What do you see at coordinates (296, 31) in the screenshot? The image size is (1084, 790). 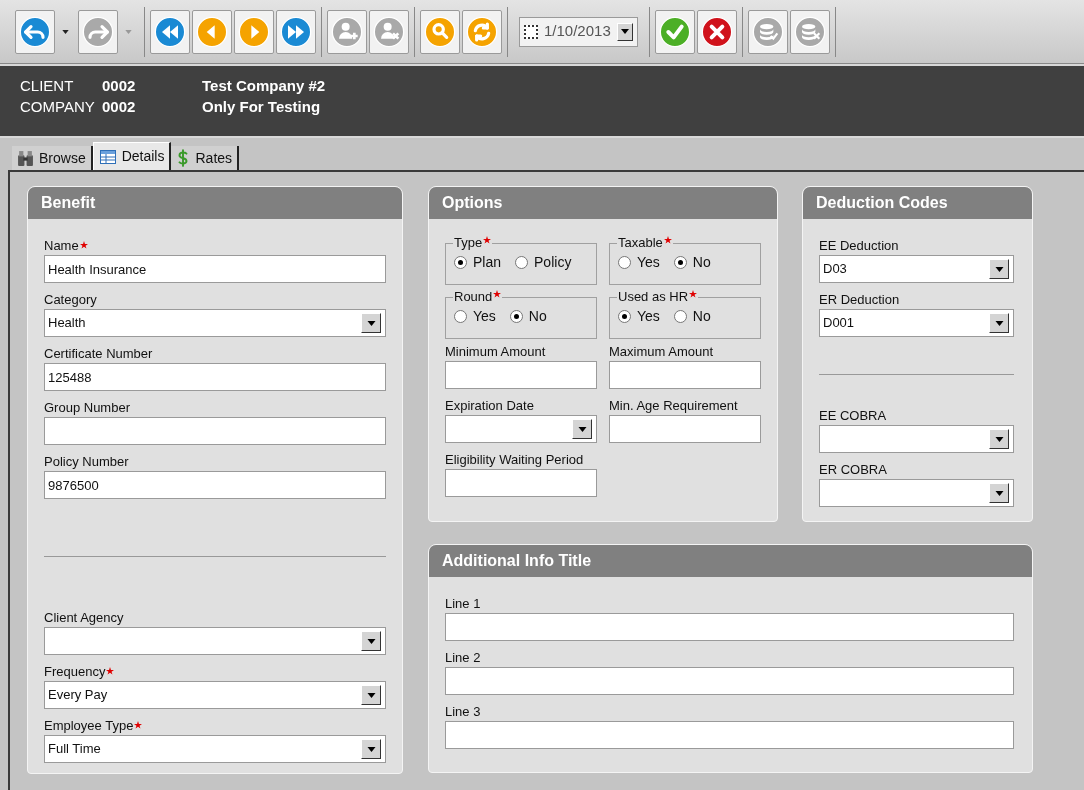 I see `last-record-button` at bounding box center [296, 31].